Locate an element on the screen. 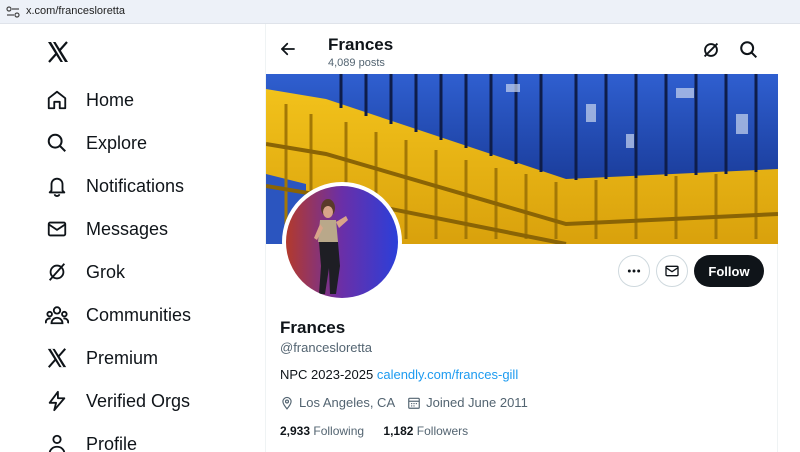 This screenshot has width=800, height=452. profile-display-name: Frances is located at coordinates (313, 327).